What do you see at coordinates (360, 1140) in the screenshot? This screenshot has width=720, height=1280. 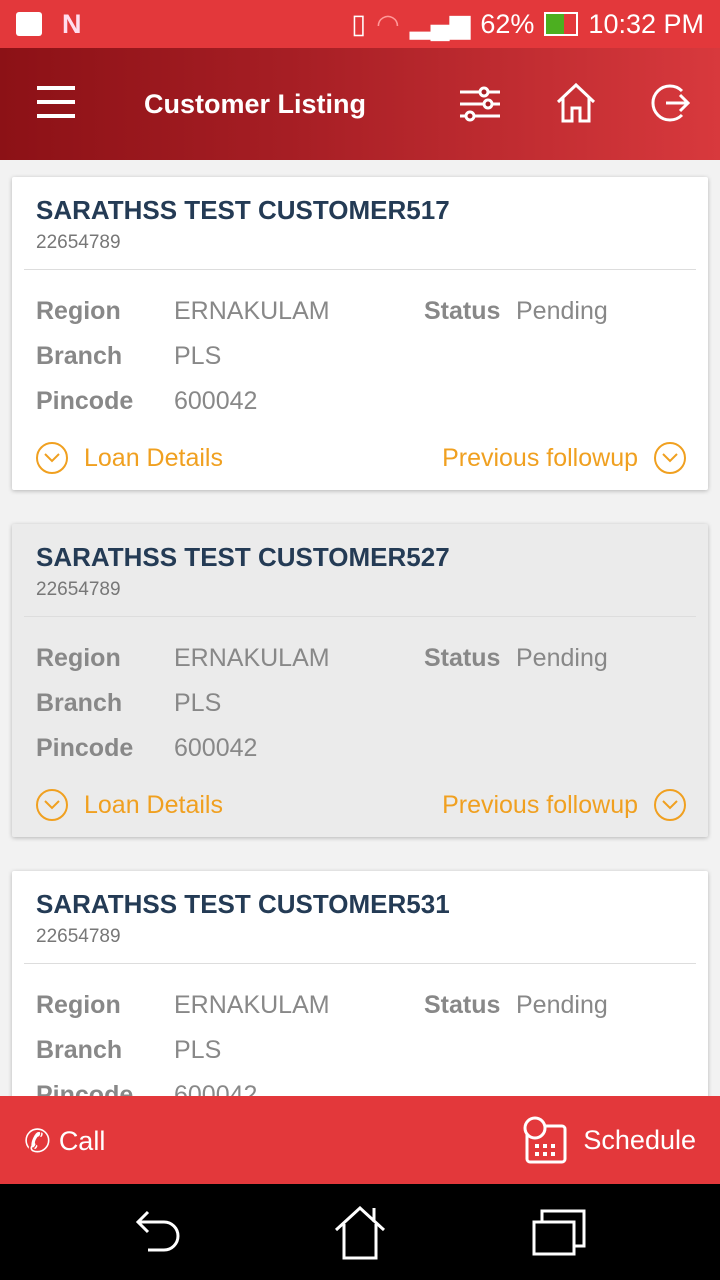 I see `bottom-action-bar: ✆ Call Schedule` at bounding box center [360, 1140].